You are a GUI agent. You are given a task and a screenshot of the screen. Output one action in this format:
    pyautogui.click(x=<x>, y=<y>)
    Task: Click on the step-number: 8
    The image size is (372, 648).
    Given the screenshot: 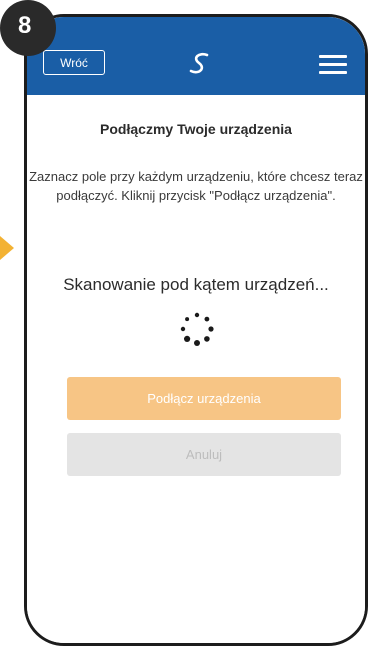 What is the action you would take?
    pyautogui.click(x=25, y=25)
    